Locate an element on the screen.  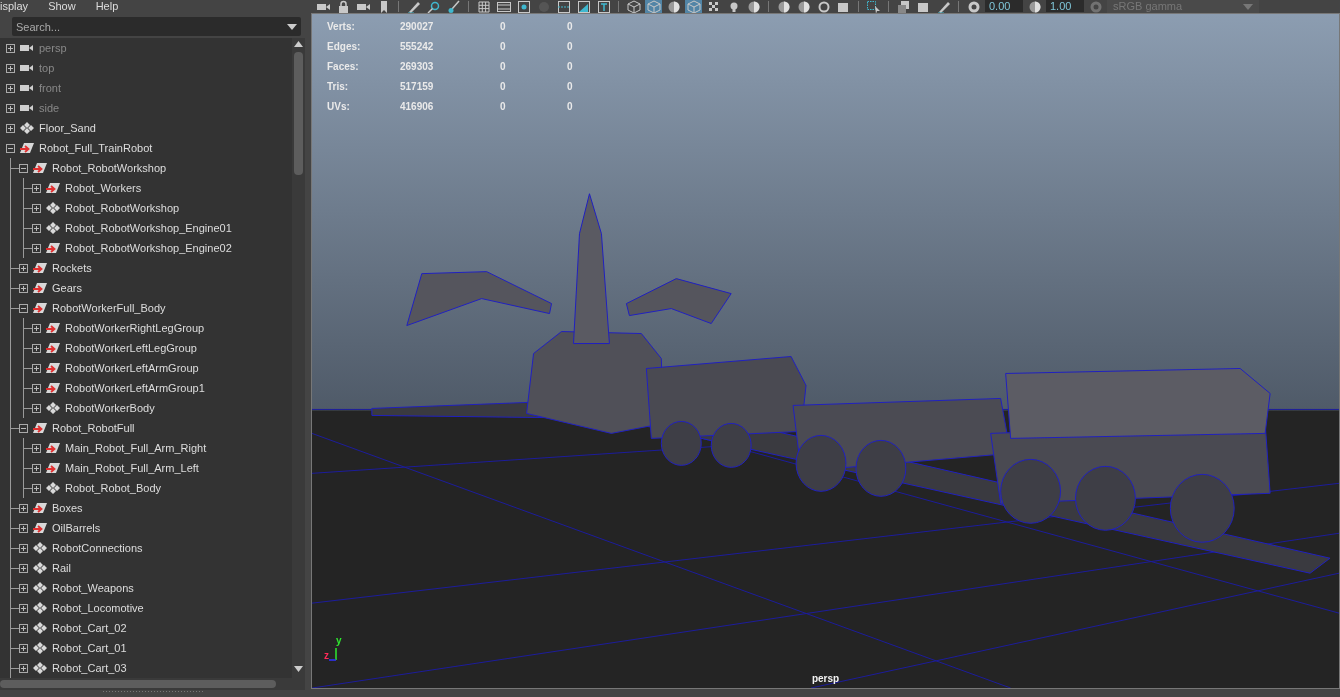
tree-item: Robot_Cart_01 is located at coordinates (89, 648).